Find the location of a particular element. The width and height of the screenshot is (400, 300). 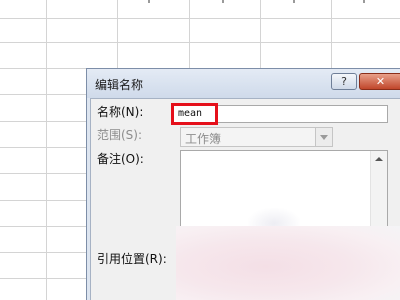

blurred-watermark is located at coordinates (288, 263).